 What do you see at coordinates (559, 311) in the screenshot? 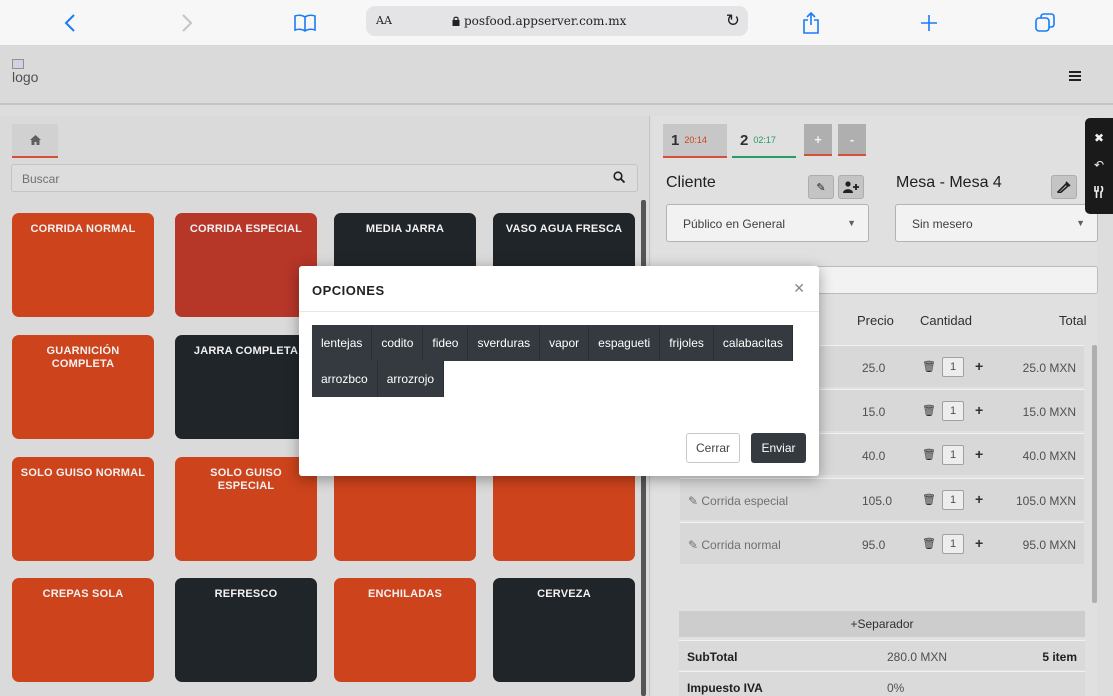
I see `modal-divider` at bounding box center [559, 311].